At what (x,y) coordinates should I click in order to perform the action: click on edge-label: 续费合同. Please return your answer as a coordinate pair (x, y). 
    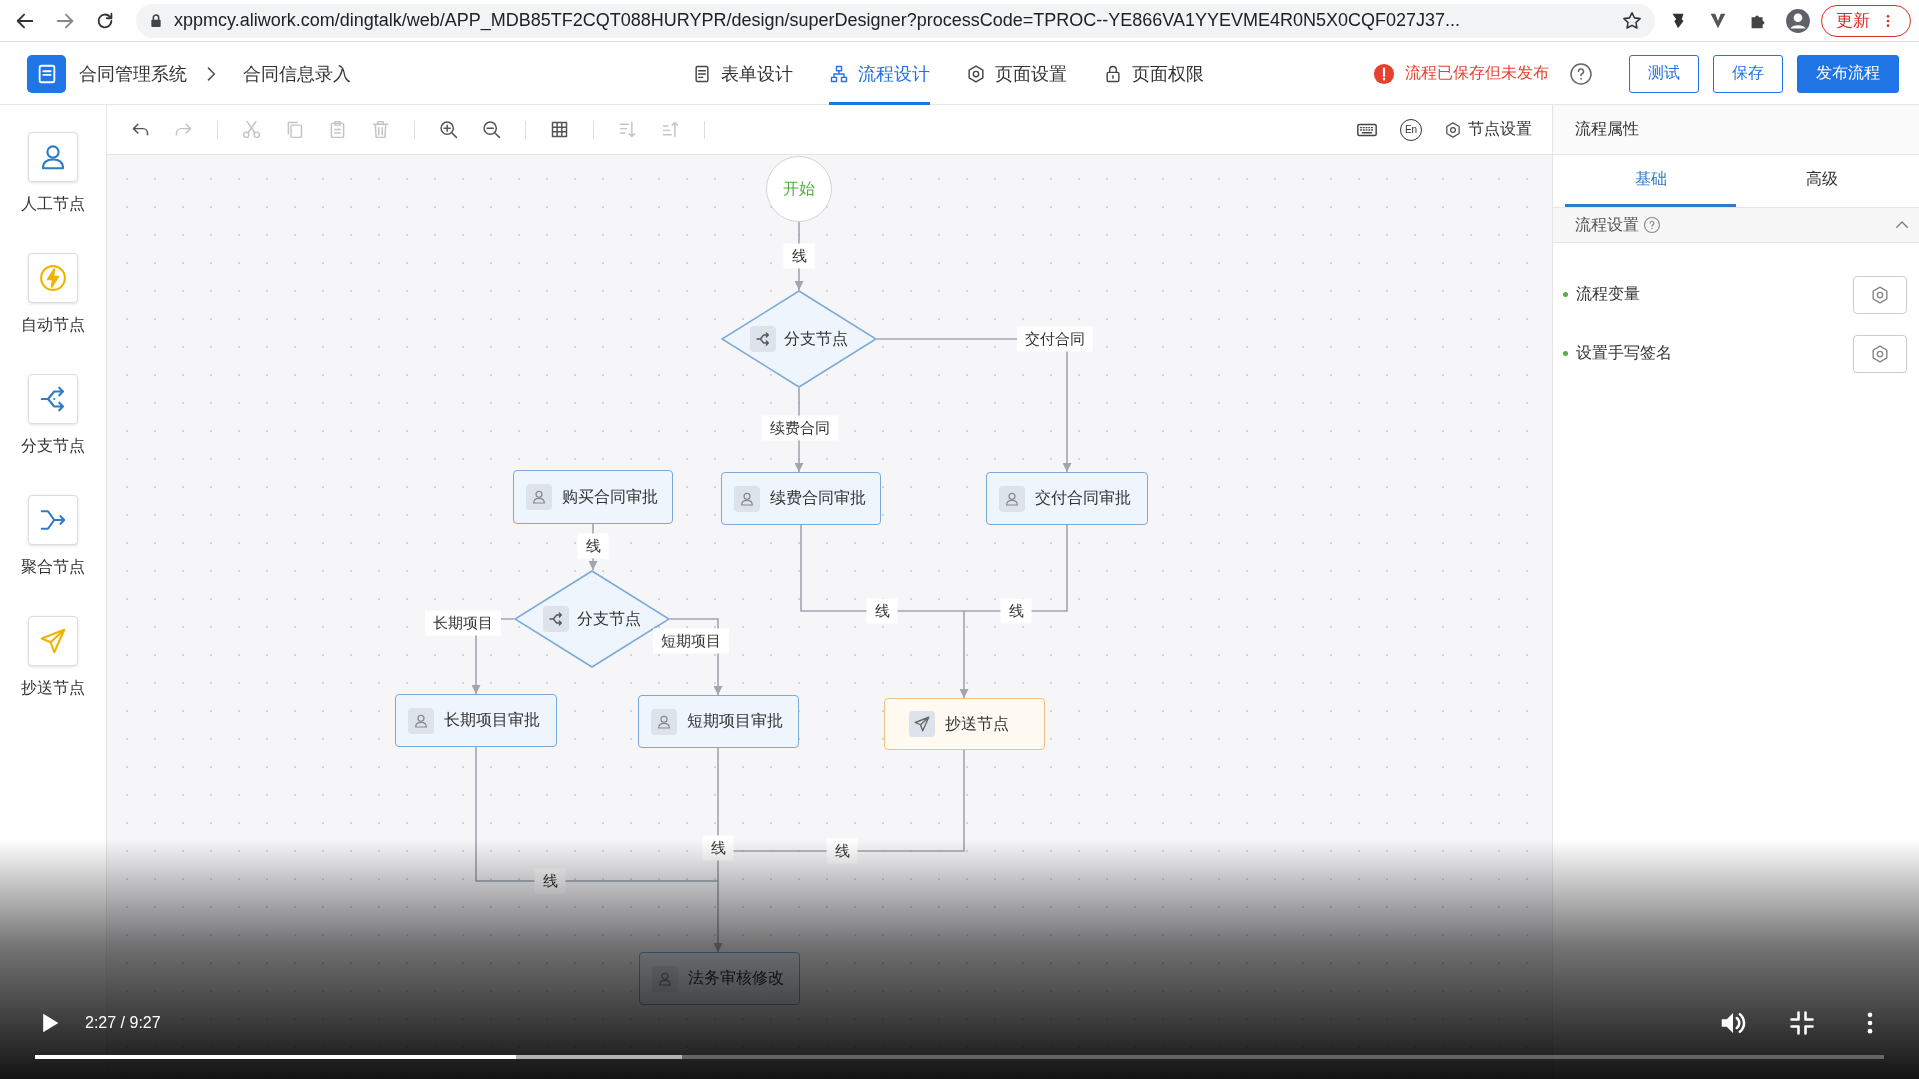
    Looking at the image, I should click on (800, 428).